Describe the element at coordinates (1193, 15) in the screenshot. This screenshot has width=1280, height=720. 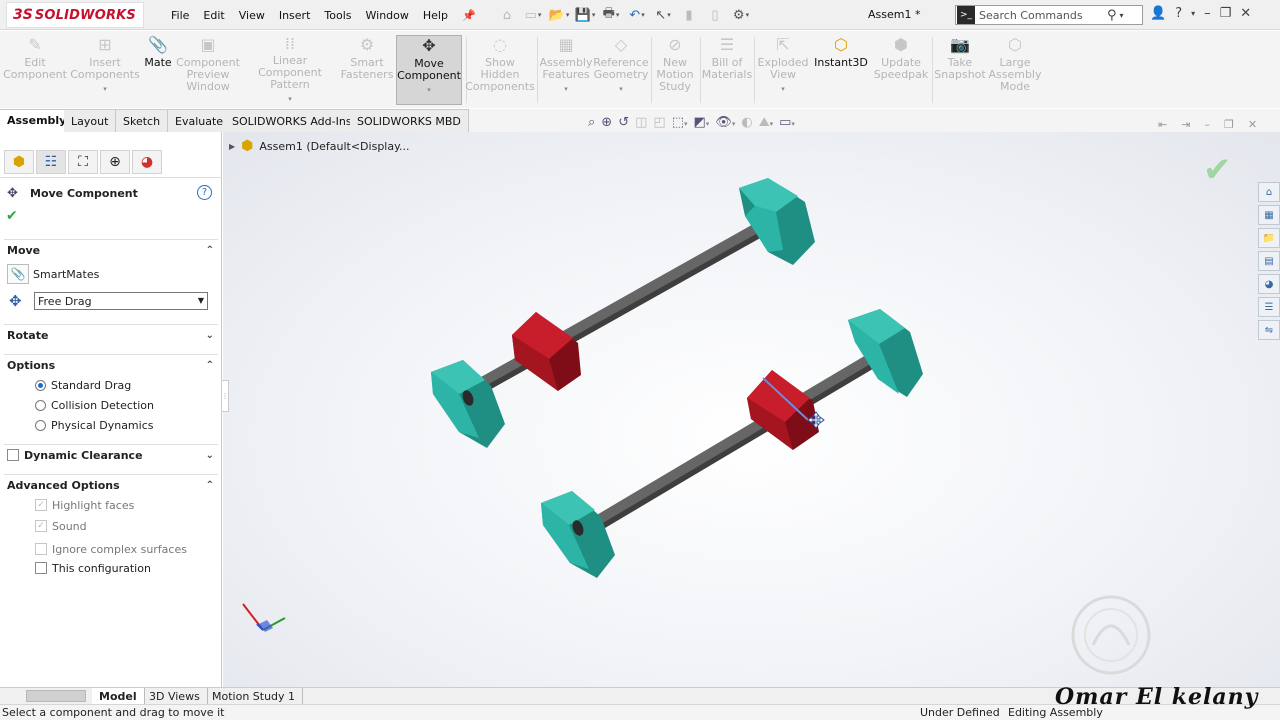
I see `help-dropdown-icon: ▾` at that location.